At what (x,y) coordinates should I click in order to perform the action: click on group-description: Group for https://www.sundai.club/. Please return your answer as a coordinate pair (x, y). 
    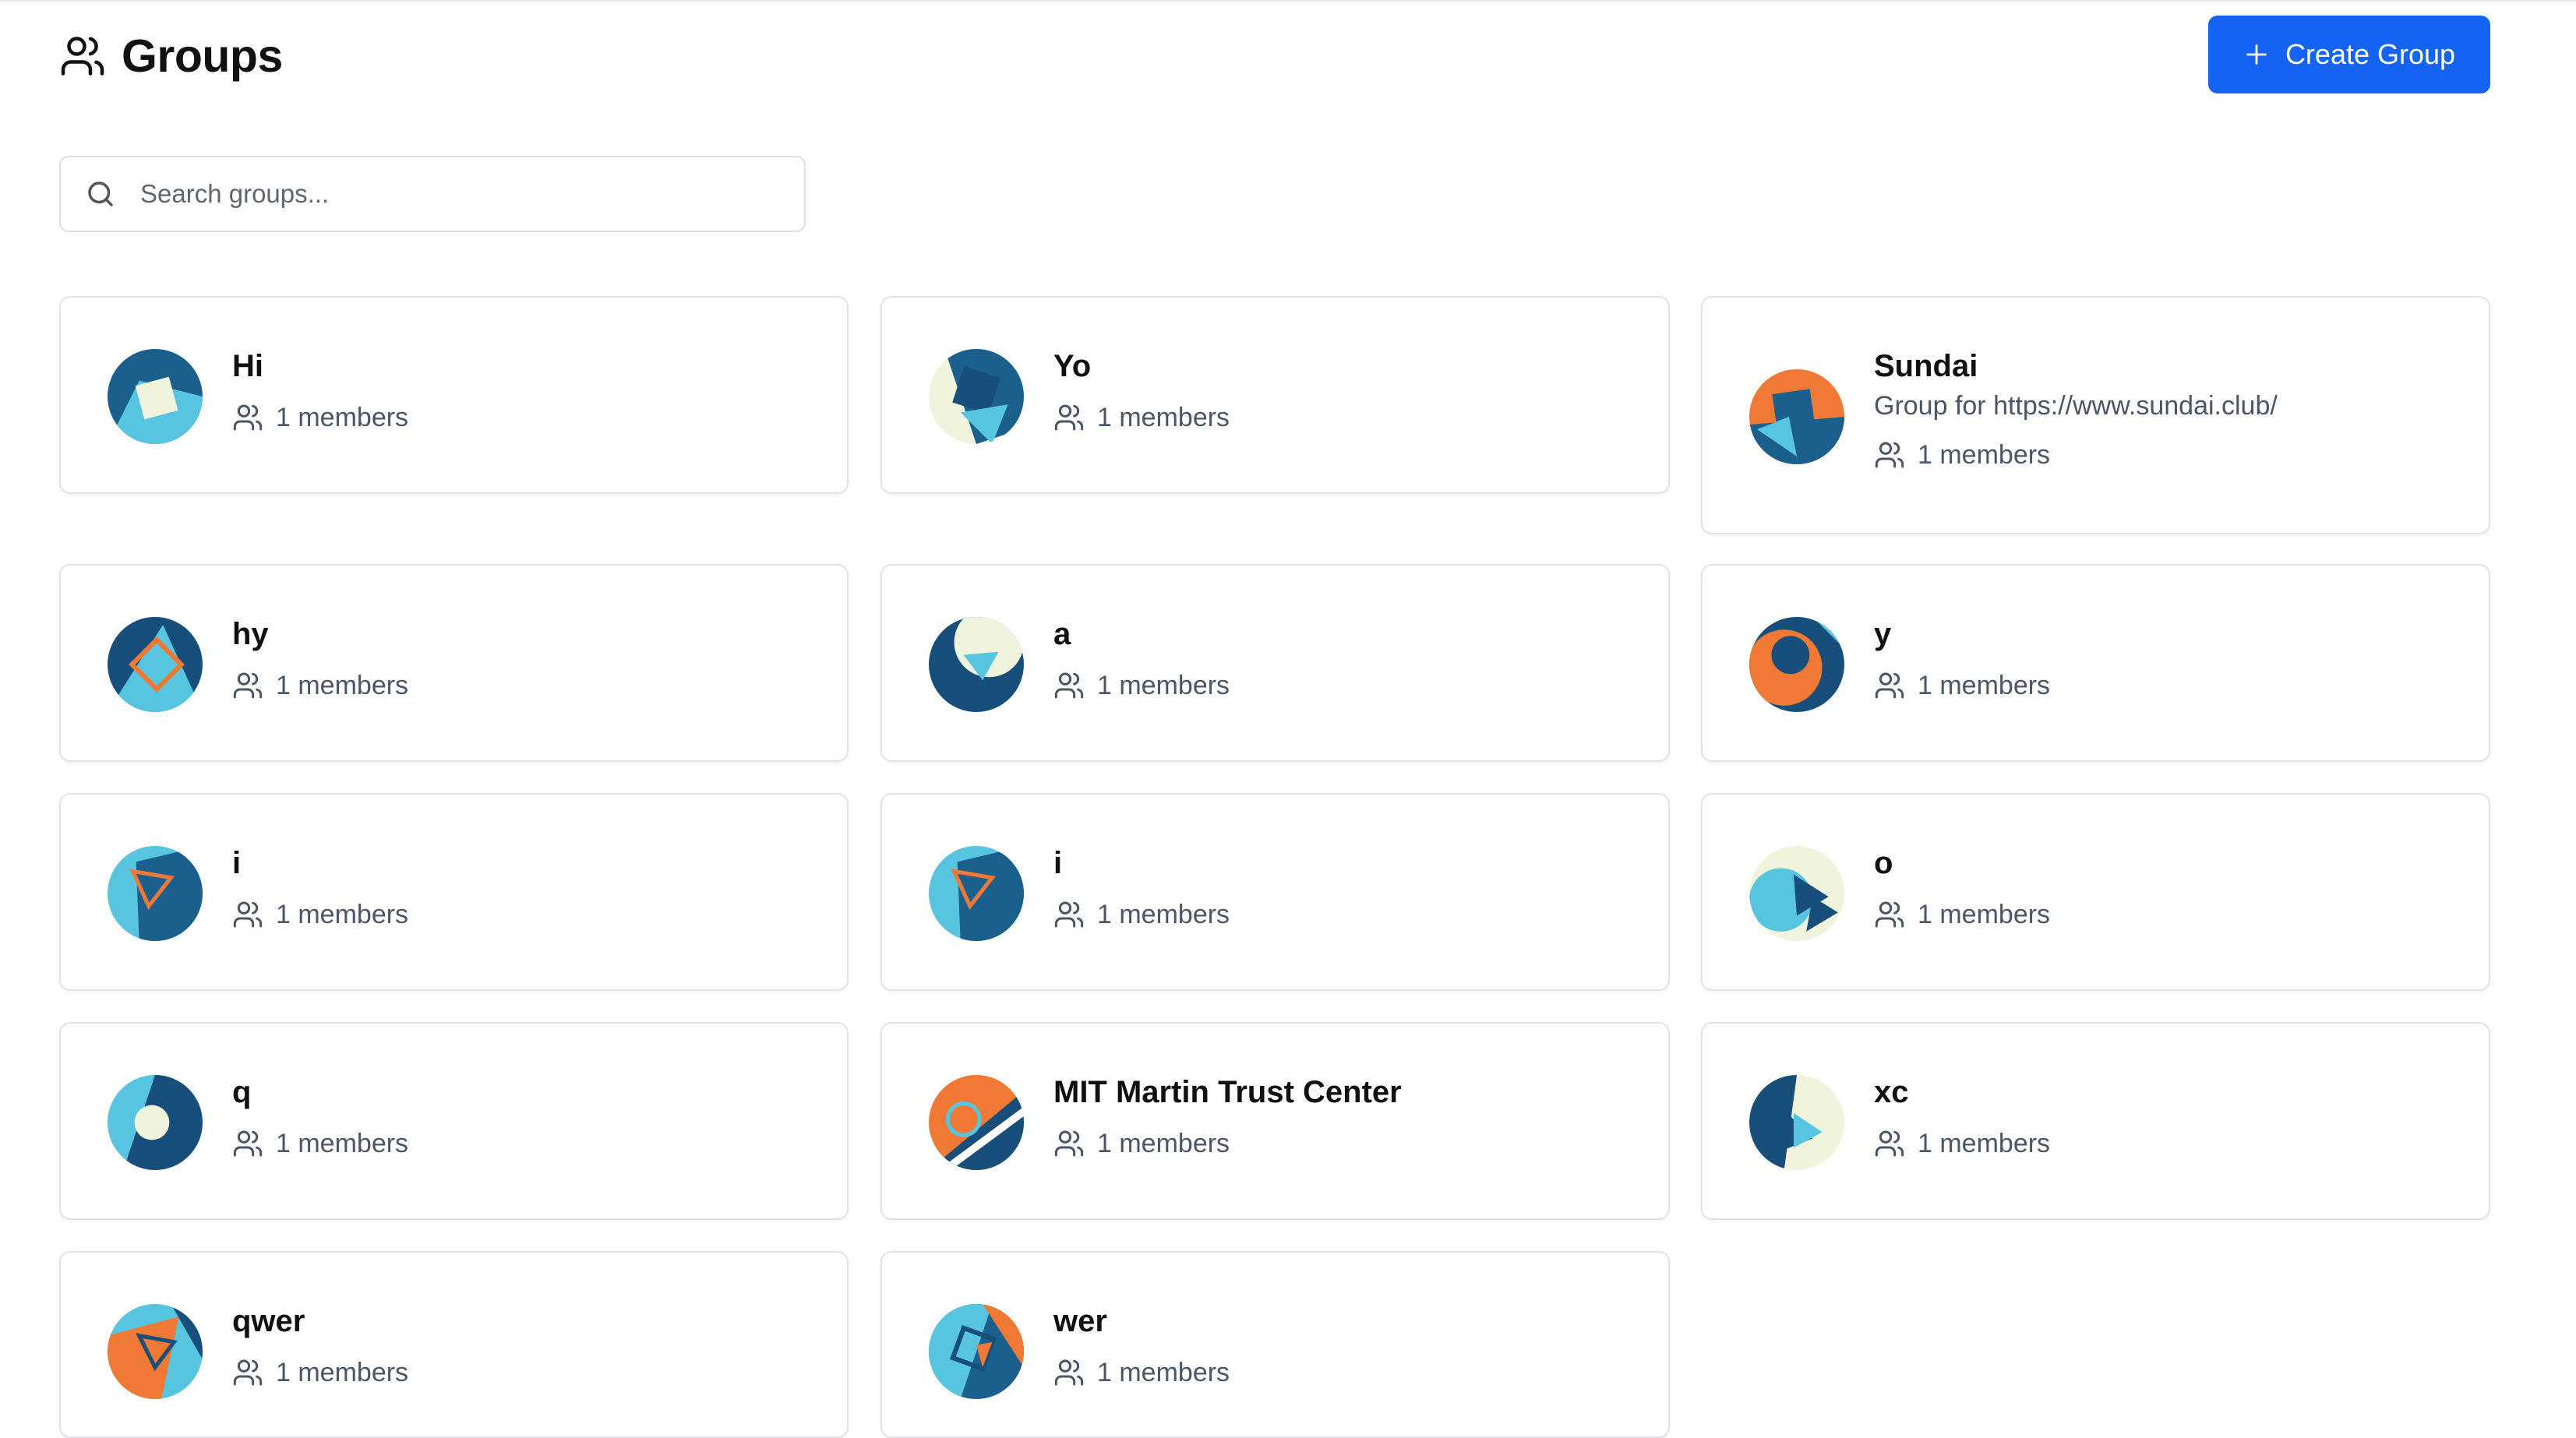
    Looking at the image, I should click on (2076, 406).